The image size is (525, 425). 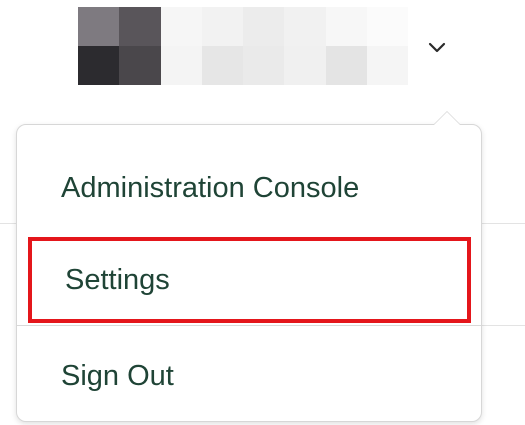 I want to click on menu-item-label: Administration Console, so click(x=210, y=187).